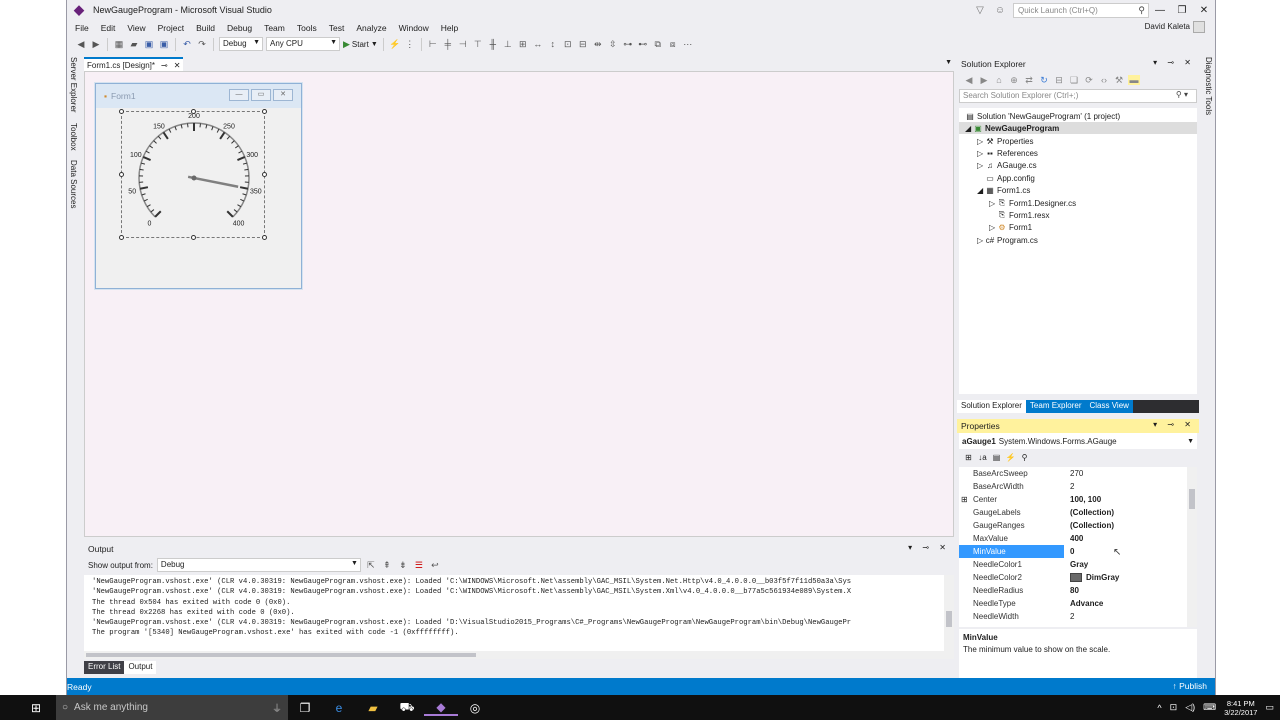  I want to click on property-row: MaxValue 400, so click(1072, 538).